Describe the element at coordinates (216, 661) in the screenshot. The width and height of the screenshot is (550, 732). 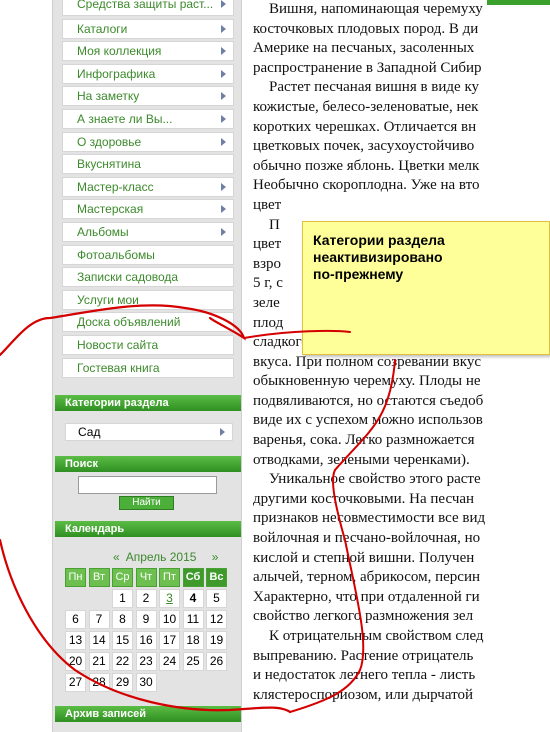
I see `calendar-day: 26` at that location.